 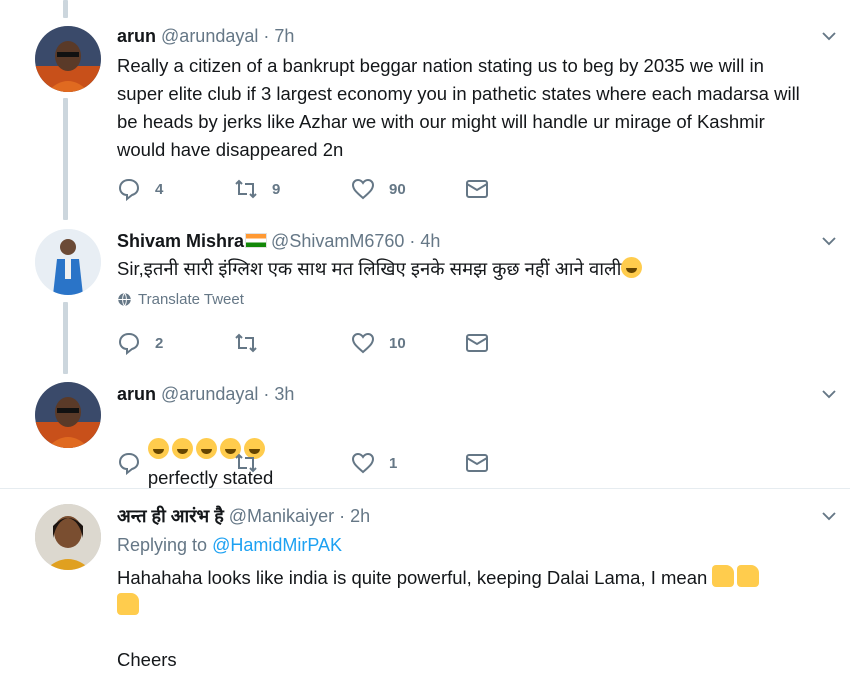 I want to click on timestamp: 3h, so click(x=284, y=394).